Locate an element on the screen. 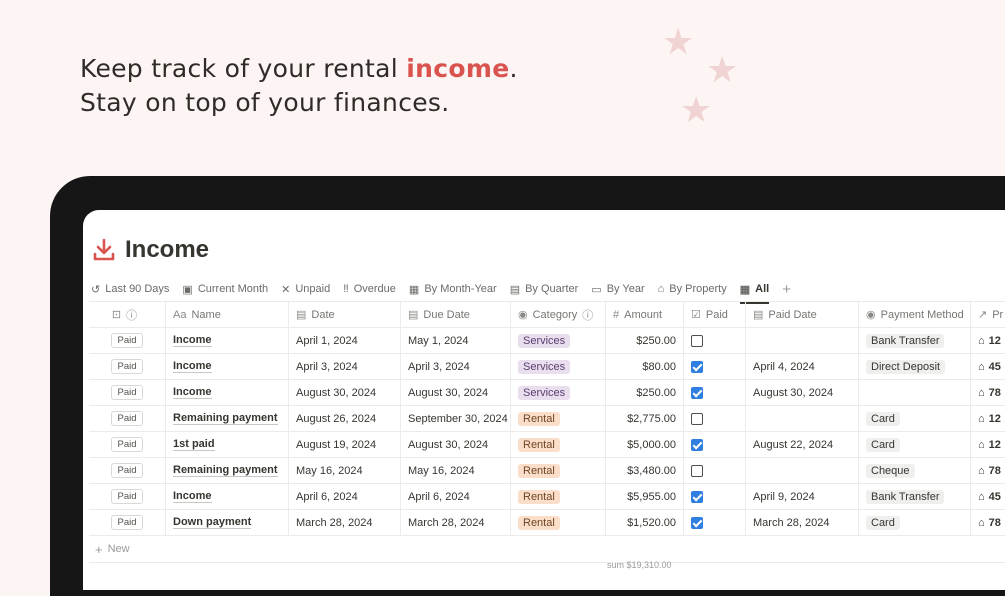  paid-date-cell: August 30, 2024 is located at coordinates (802, 392).